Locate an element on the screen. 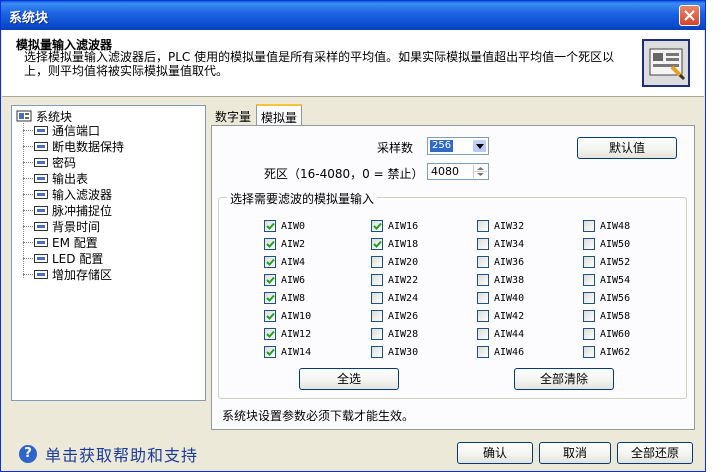 This screenshot has width=720, height=472. spin-buttons is located at coordinates (480, 171).